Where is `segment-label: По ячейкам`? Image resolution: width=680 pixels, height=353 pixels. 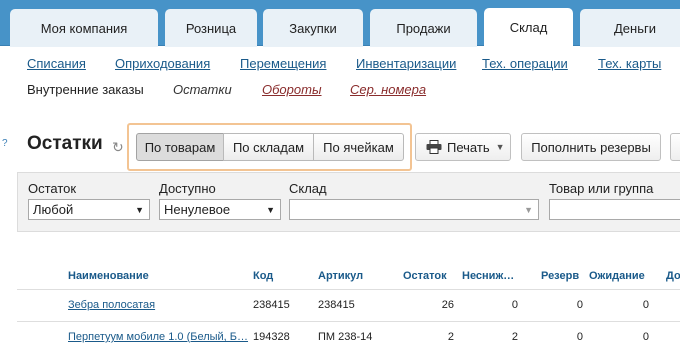 segment-label: По ячейкам is located at coordinates (358, 147).